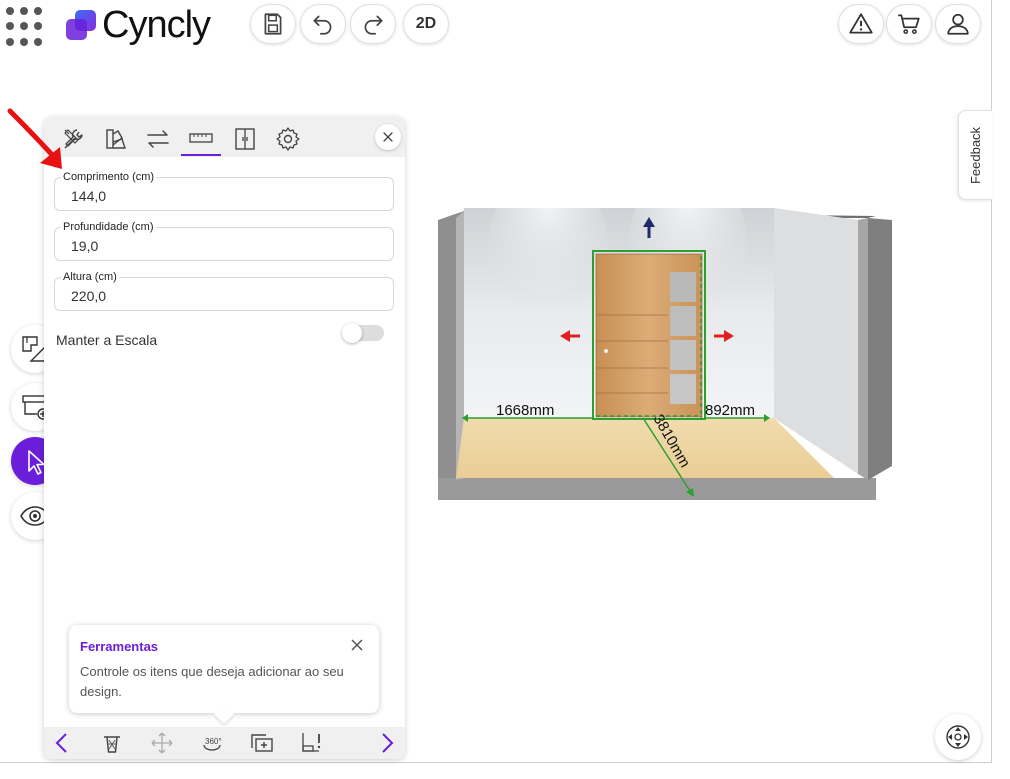 This screenshot has width=1010, height=779. Describe the element at coordinates (224, 137) in the screenshot. I see `panel-tab-bar` at that location.